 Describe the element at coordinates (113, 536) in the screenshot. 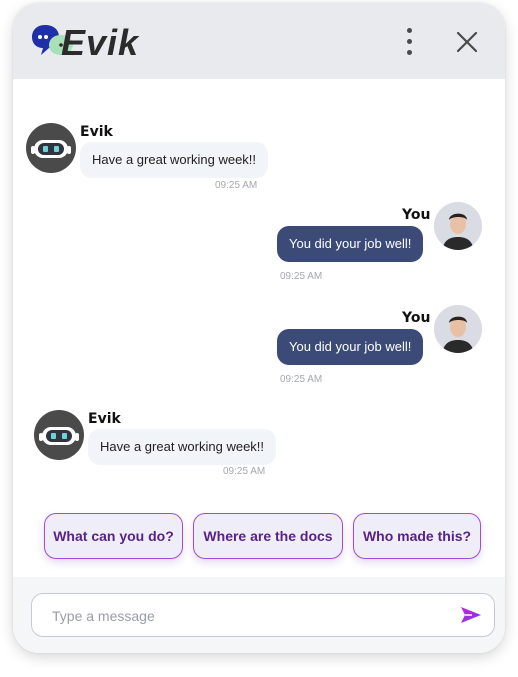

I see `quick-reply-what-can-you-do: What can you do?` at that location.